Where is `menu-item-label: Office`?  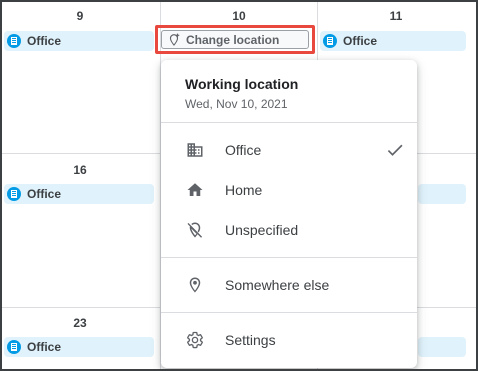 menu-item-label: Office is located at coordinates (243, 150).